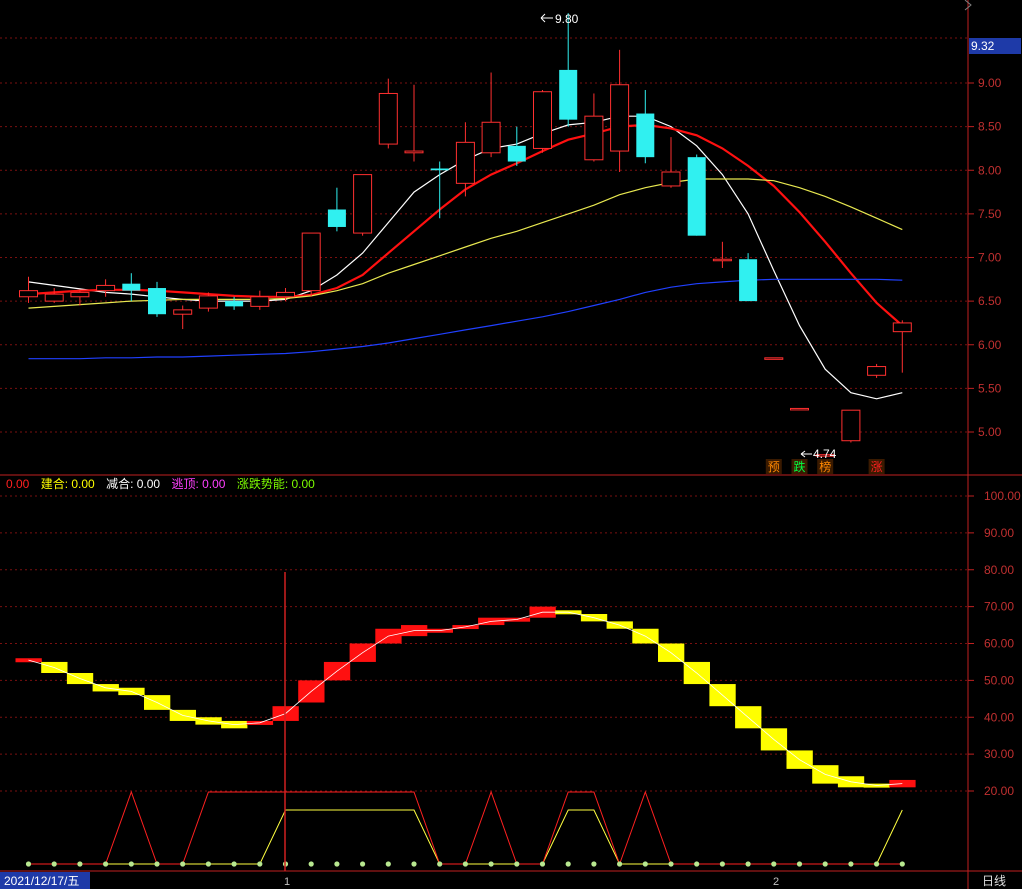 The width and height of the screenshot is (1022, 889). I want to click on signal-lines, so click(465, 828).